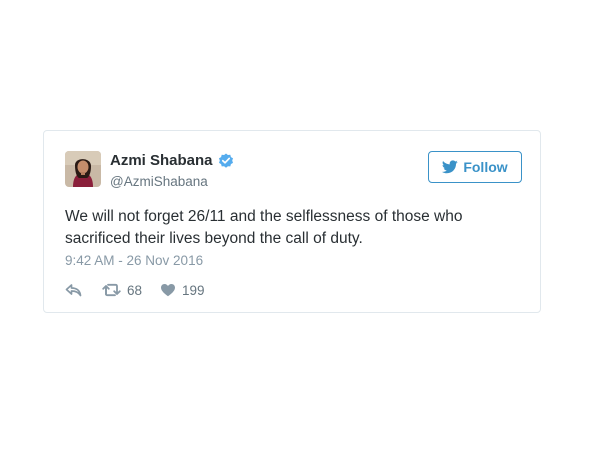 This screenshot has width=600, height=450. Describe the element at coordinates (111, 290) in the screenshot. I see `retweet-icon` at that location.